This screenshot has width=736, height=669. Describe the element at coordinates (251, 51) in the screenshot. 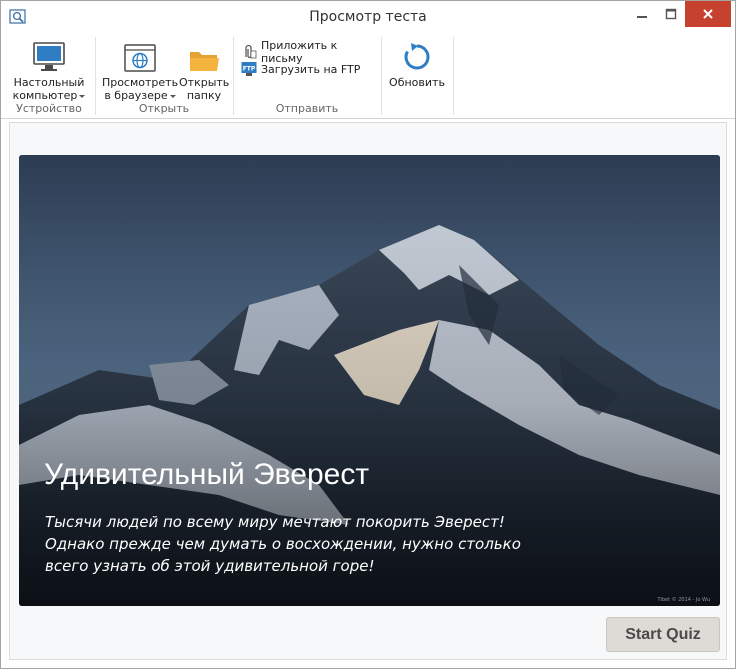

I see `paperclip-icon` at that location.